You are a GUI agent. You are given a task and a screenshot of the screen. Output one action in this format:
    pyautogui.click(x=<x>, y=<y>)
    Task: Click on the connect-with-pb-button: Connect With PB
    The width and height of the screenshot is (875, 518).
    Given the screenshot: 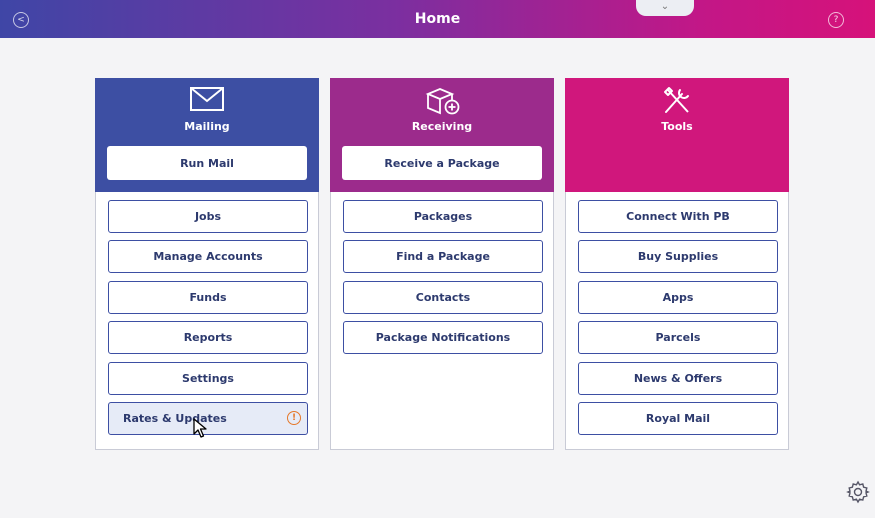 What is the action you would take?
    pyautogui.click(x=678, y=216)
    